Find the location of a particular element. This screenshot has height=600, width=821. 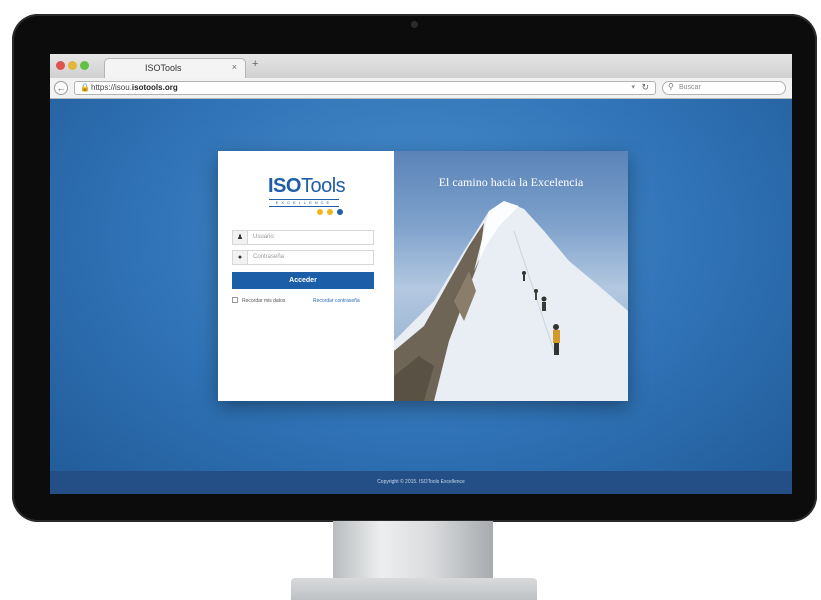

remember-checkbox is located at coordinates (235, 300).